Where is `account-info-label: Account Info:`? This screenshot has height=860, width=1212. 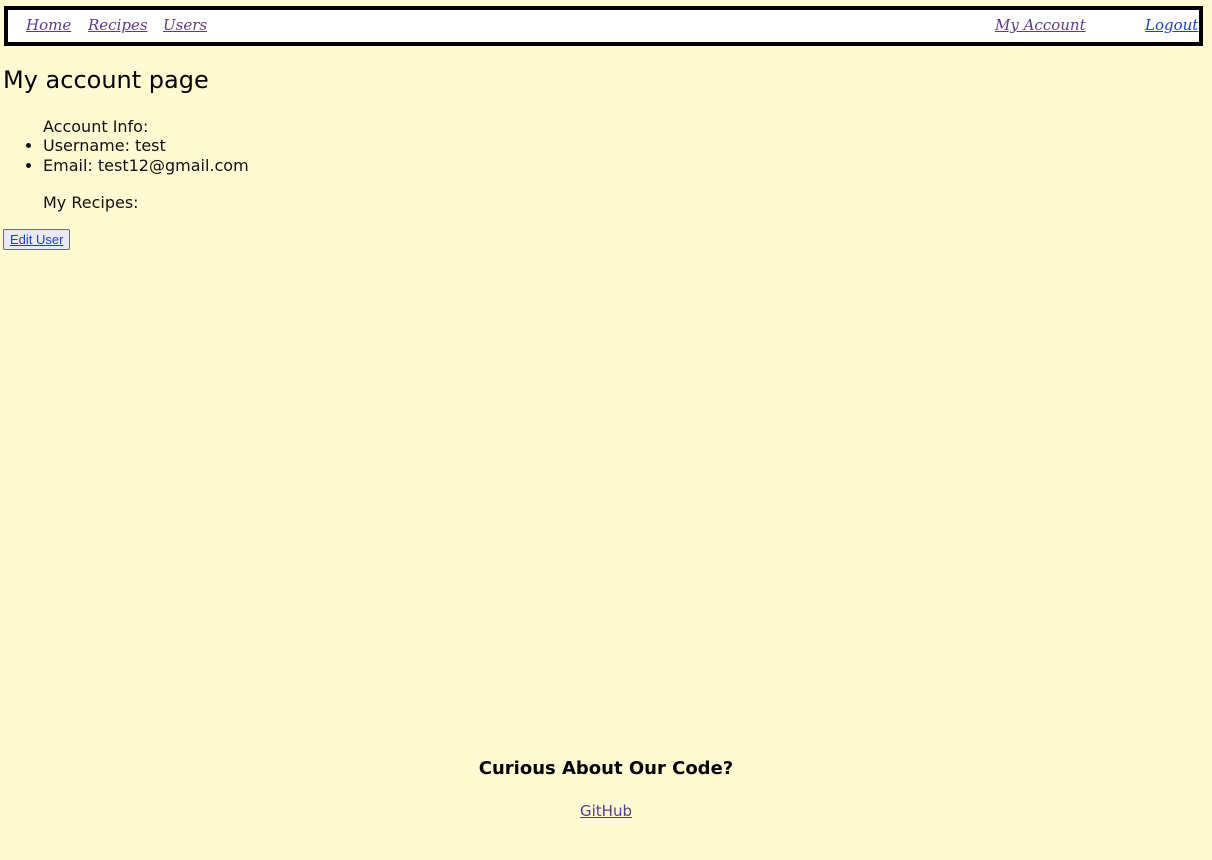
account-info-label: Account Info: is located at coordinates (96, 126).